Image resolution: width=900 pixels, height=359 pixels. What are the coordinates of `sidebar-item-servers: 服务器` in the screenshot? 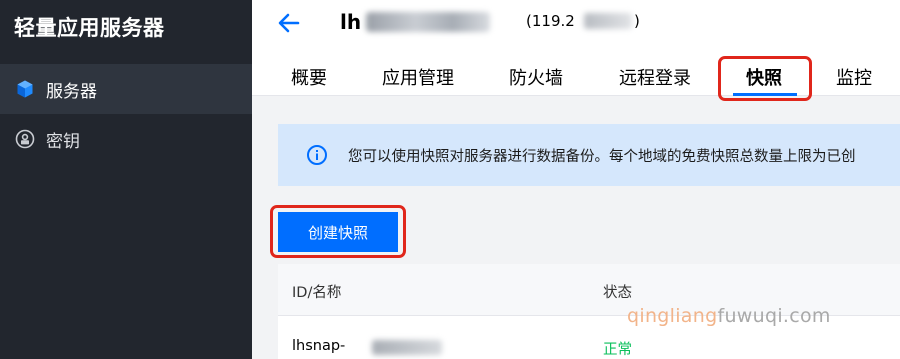 It's located at (126, 89).